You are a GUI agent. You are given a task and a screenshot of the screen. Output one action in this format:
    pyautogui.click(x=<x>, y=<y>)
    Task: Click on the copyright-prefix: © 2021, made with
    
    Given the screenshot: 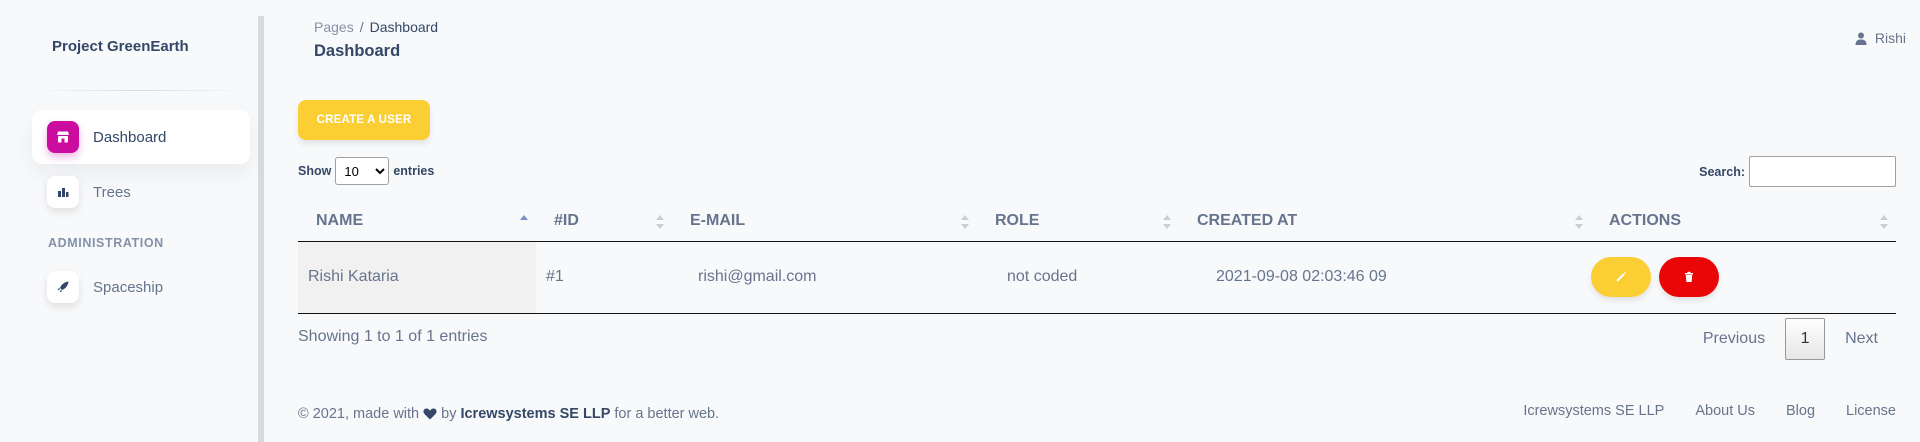 What is the action you would take?
    pyautogui.click(x=359, y=414)
    